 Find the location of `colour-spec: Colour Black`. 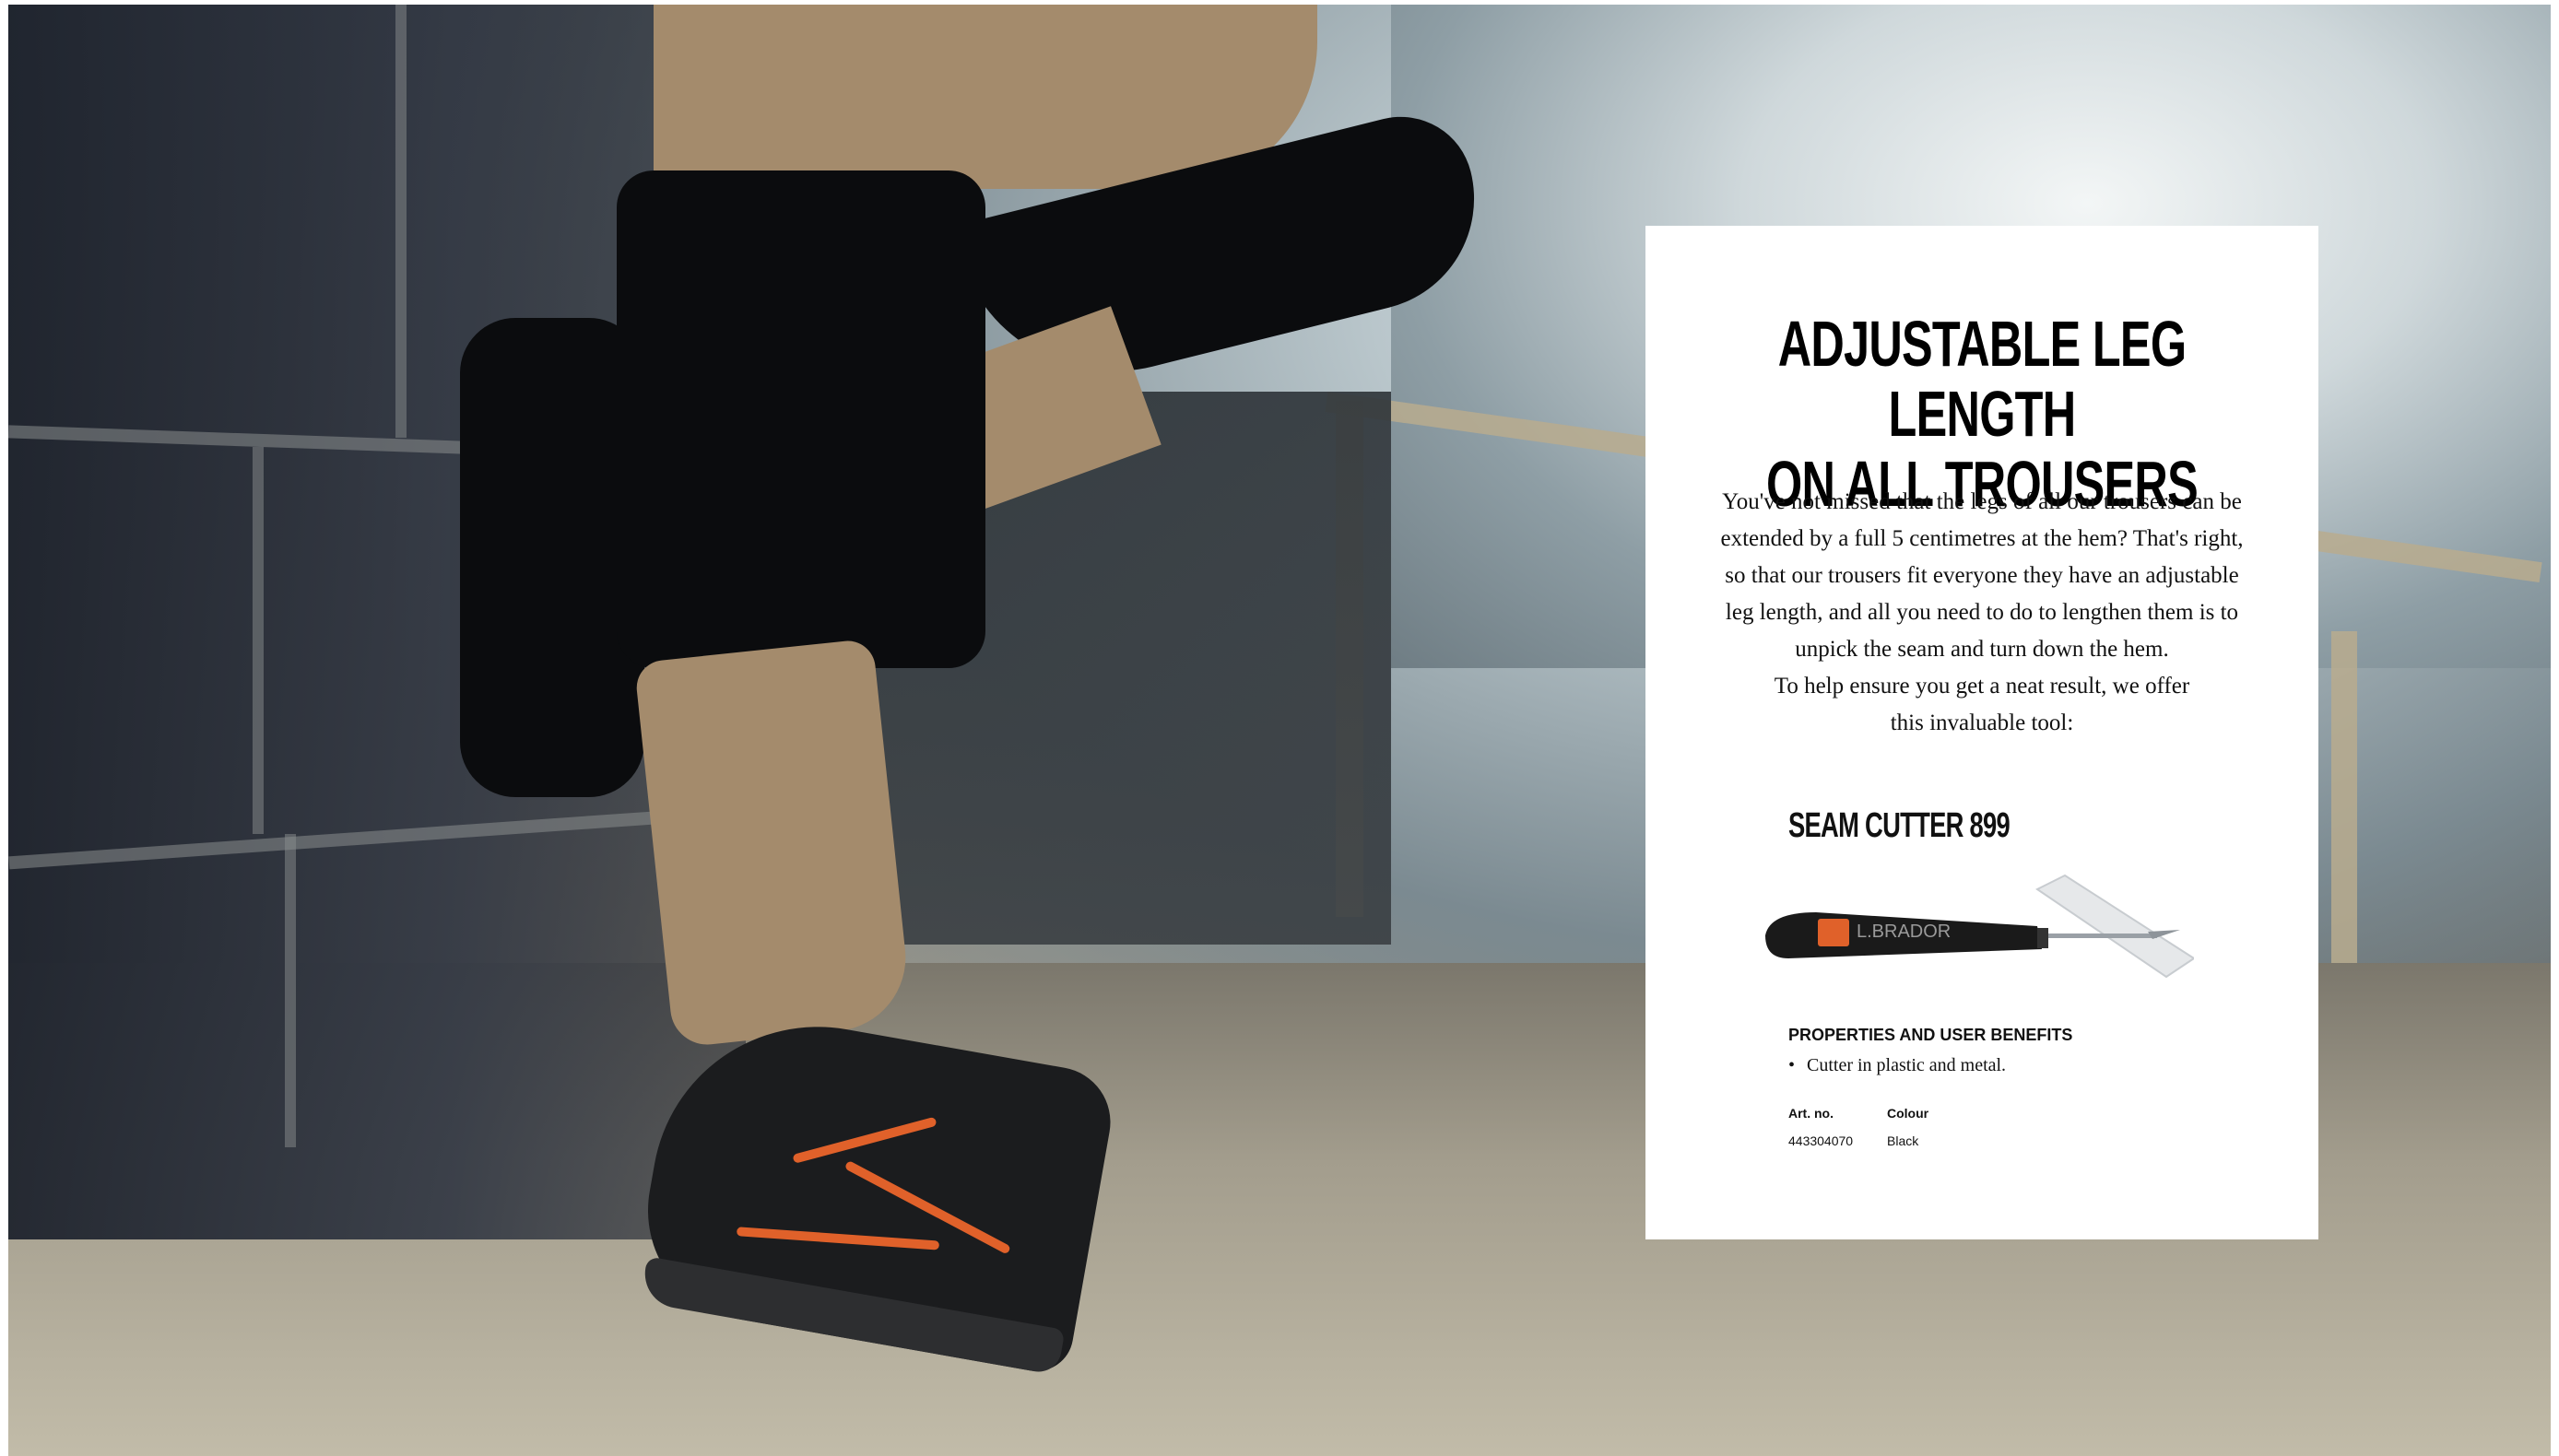

colour-spec: Colour Black is located at coordinates (1907, 1127).